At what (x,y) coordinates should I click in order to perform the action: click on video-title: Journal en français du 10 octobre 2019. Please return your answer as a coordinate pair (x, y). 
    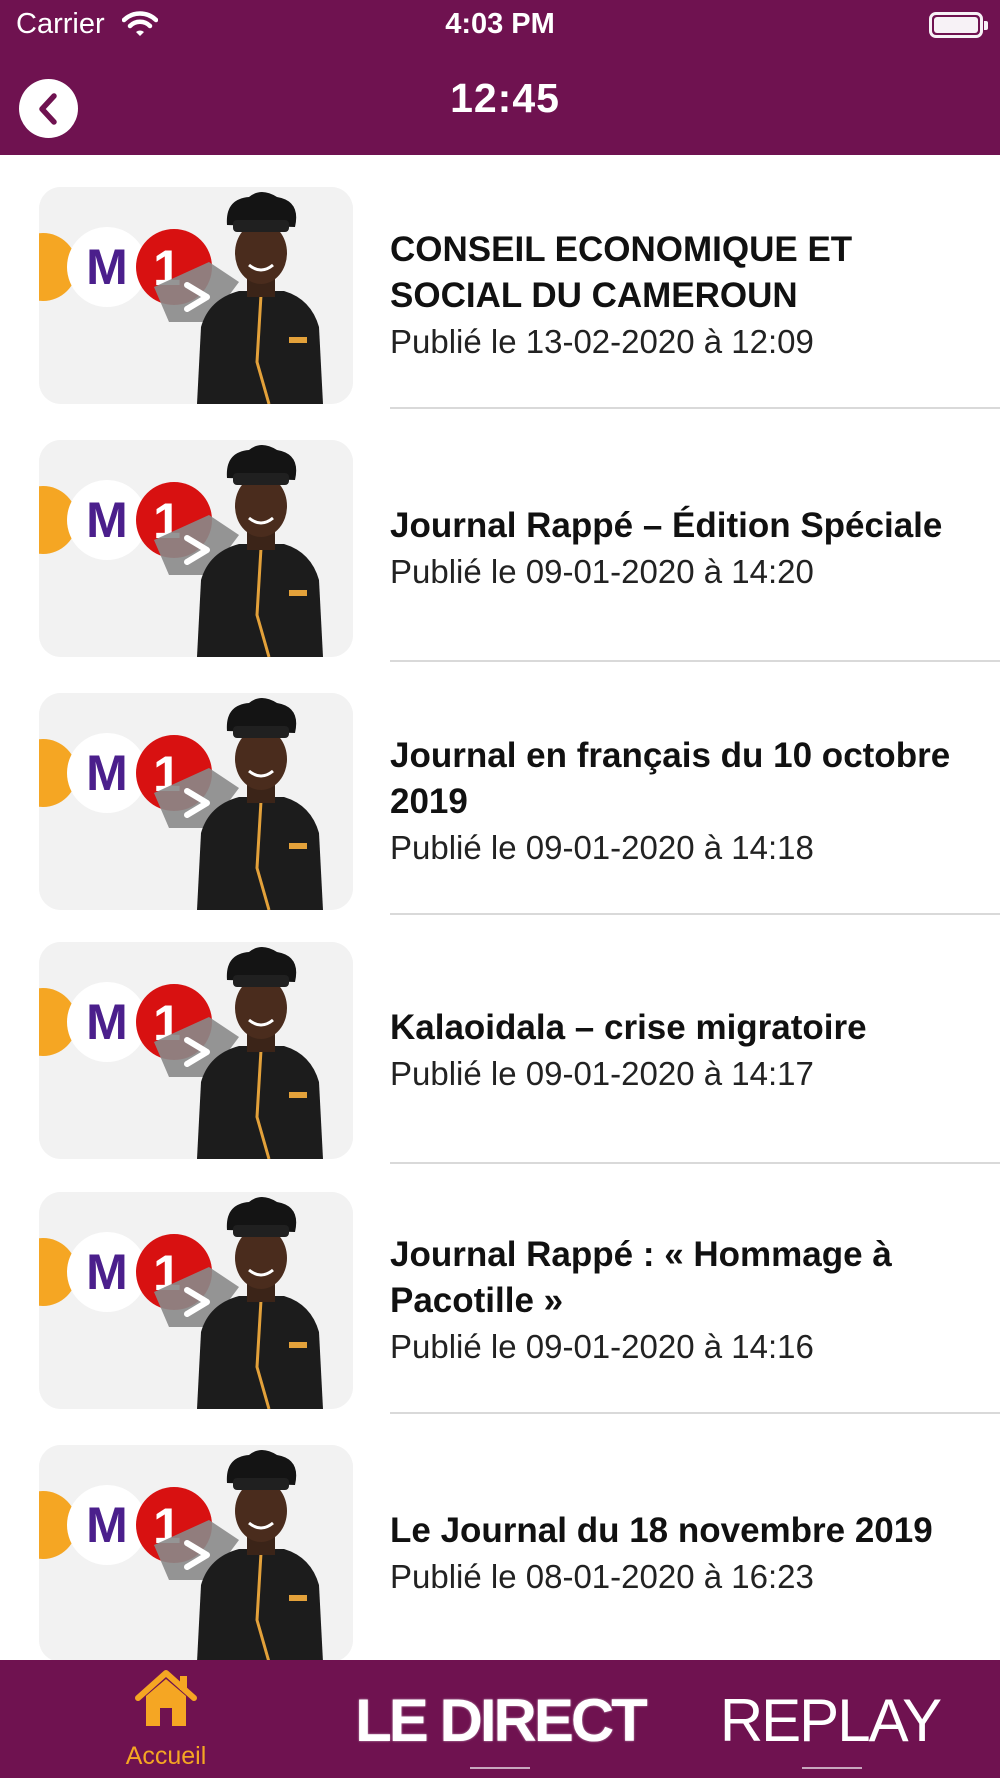
    Looking at the image, I should click on (670, 778).